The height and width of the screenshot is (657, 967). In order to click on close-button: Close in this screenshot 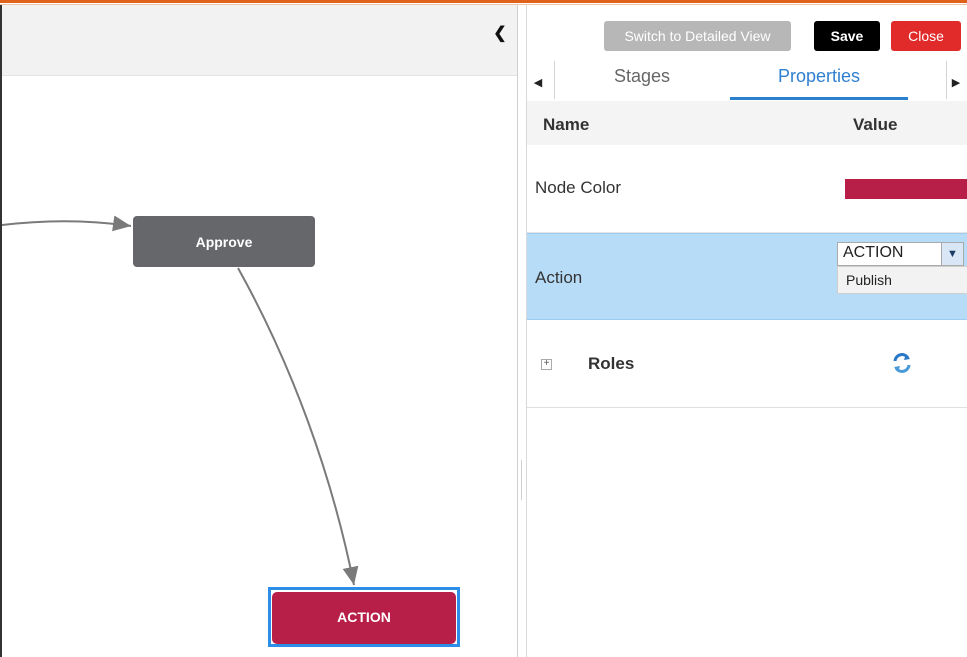, I will do `click(926, 36)`.